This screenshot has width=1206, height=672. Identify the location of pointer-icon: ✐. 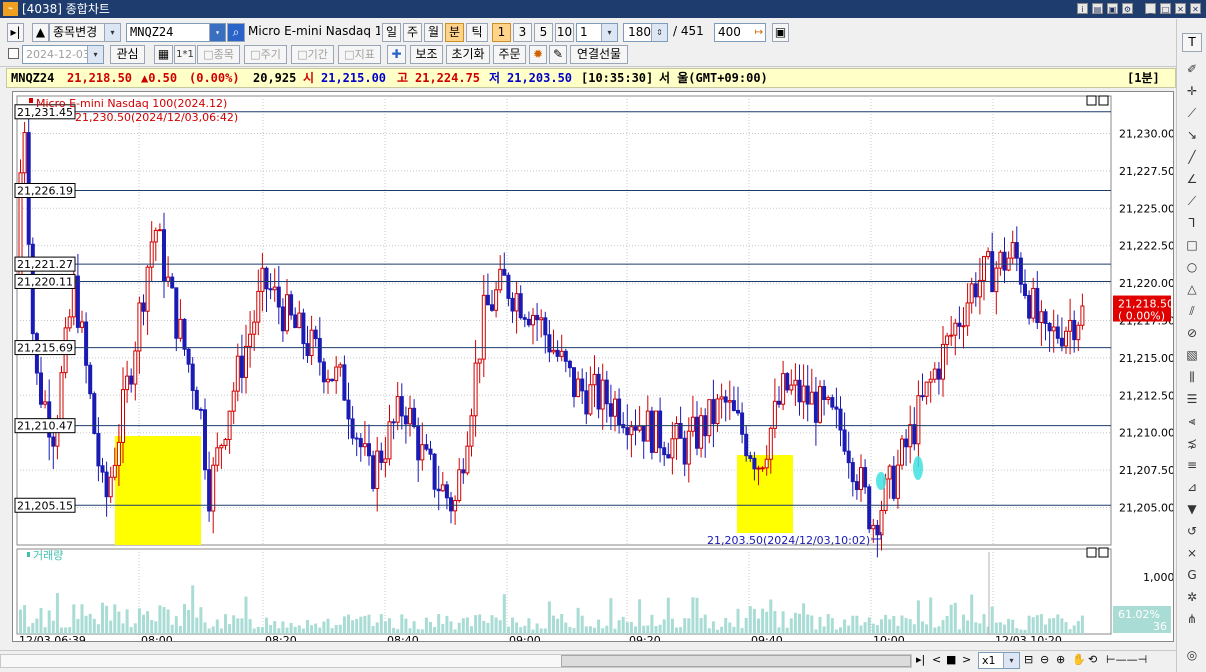
(1192, 69).